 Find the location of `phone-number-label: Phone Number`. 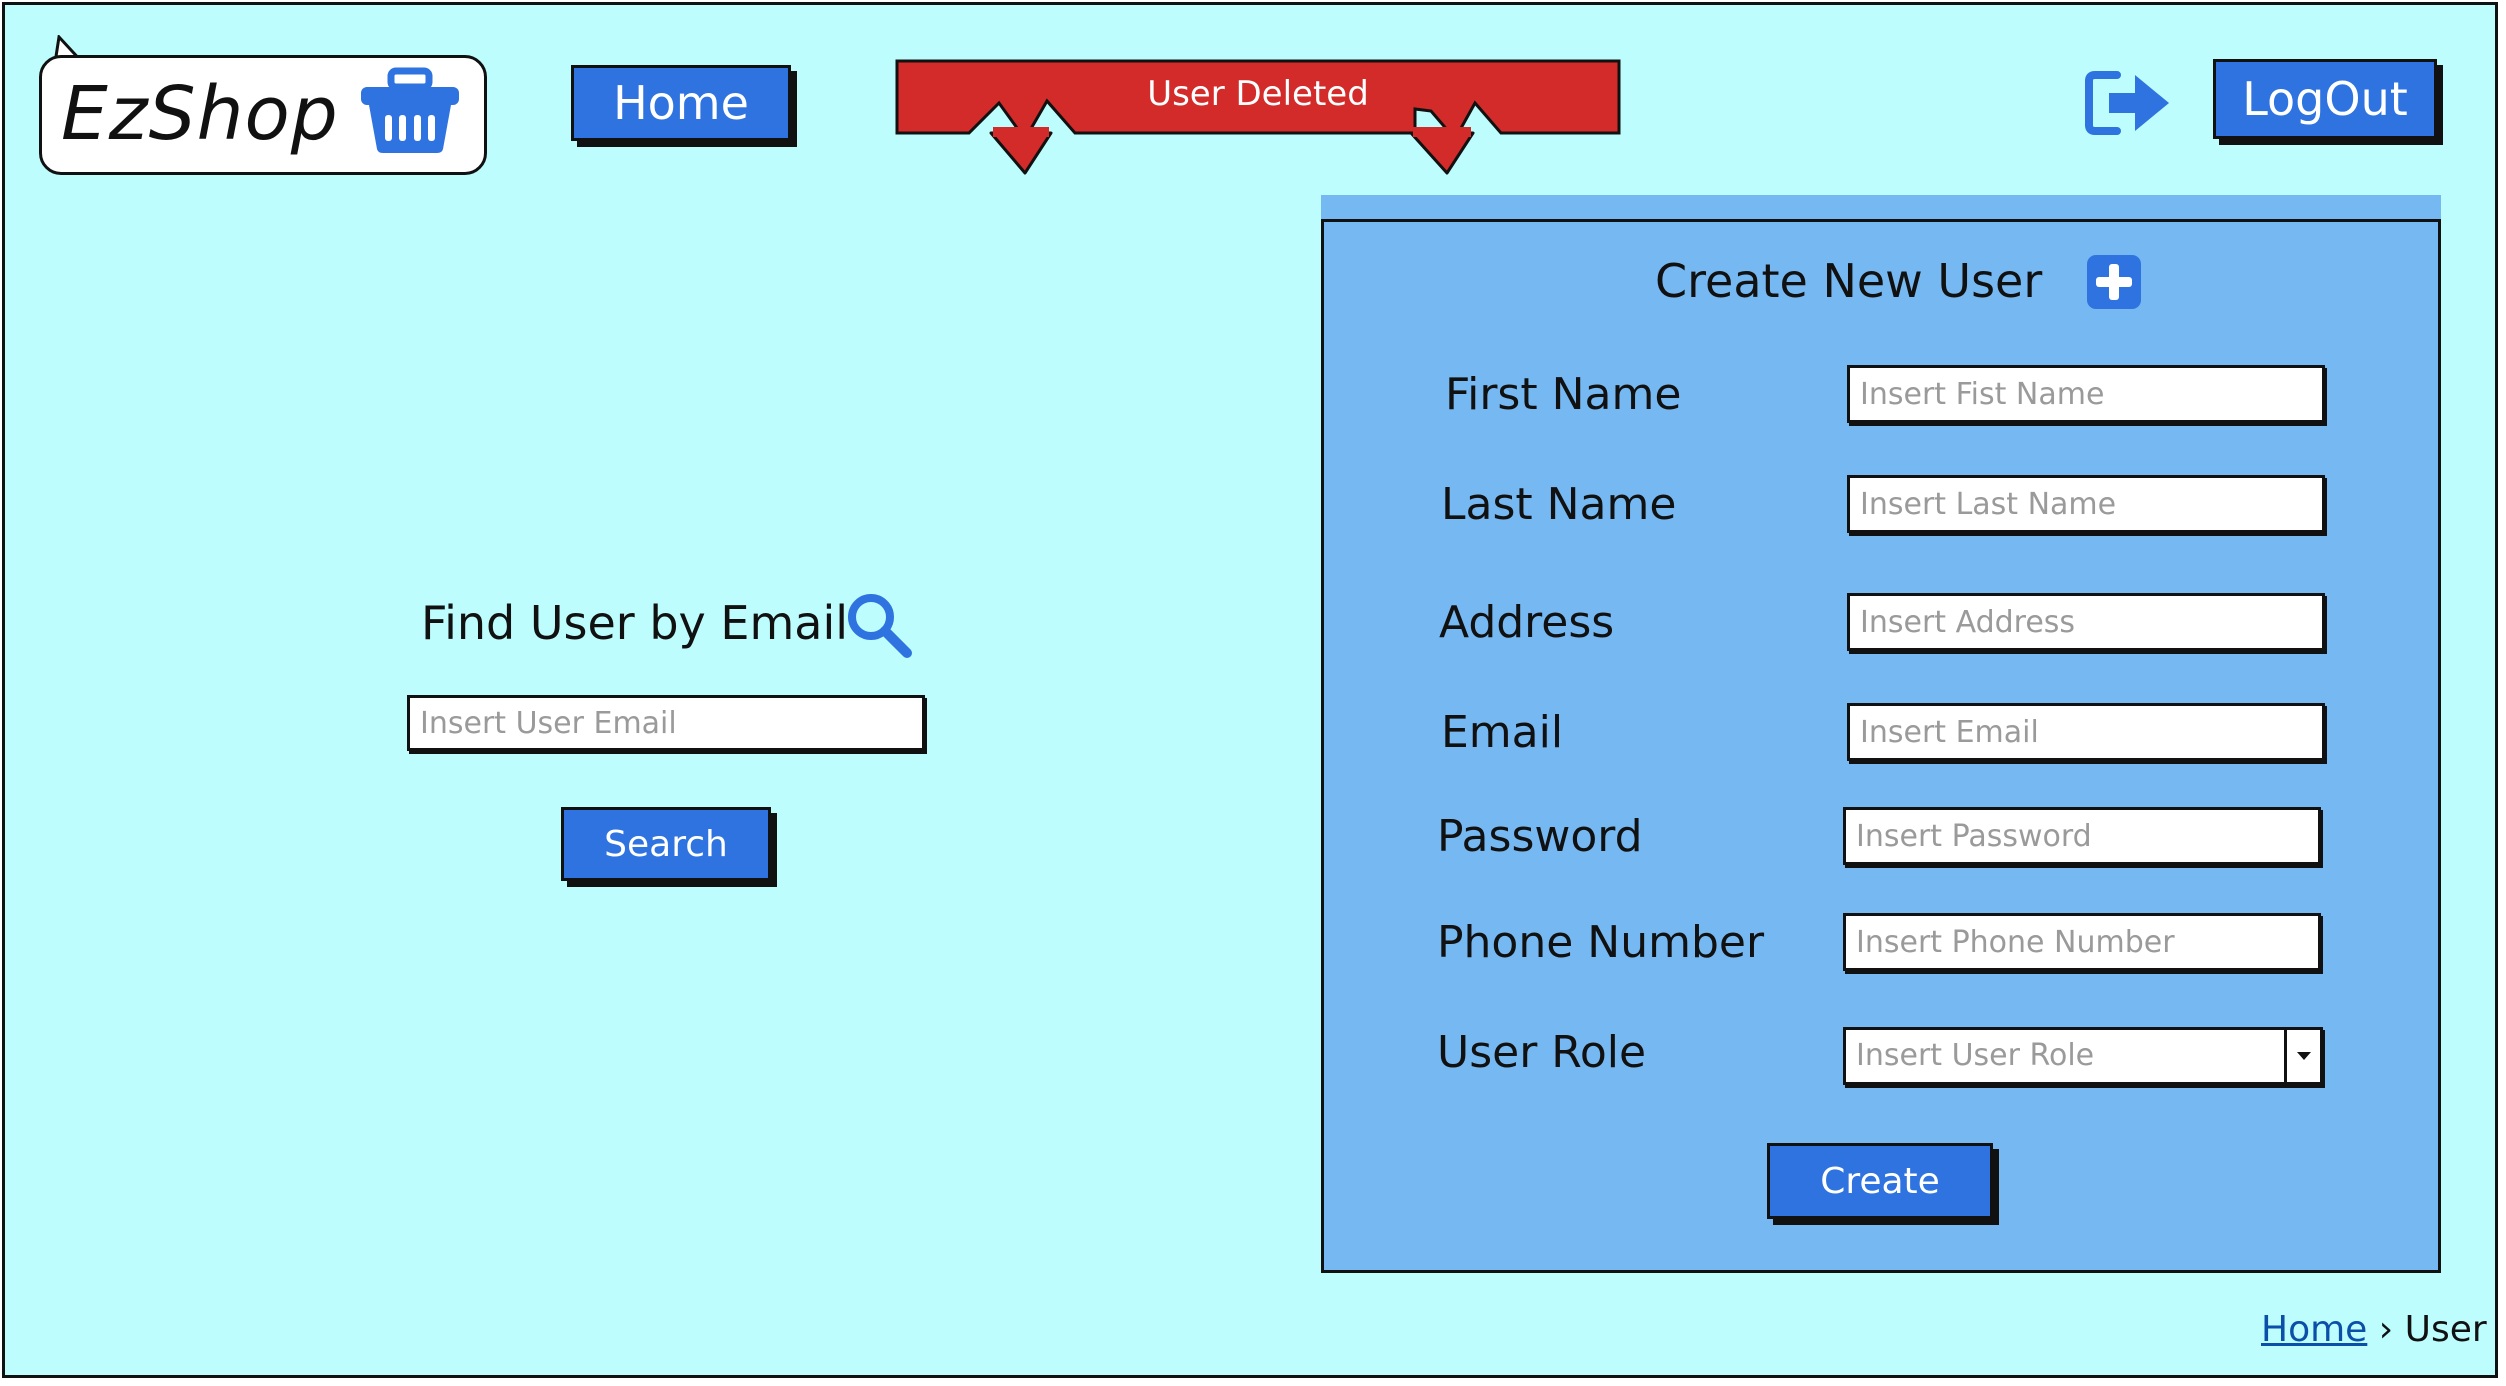

phone-number-label: Phone Number is located at coordinates (1601, 942).